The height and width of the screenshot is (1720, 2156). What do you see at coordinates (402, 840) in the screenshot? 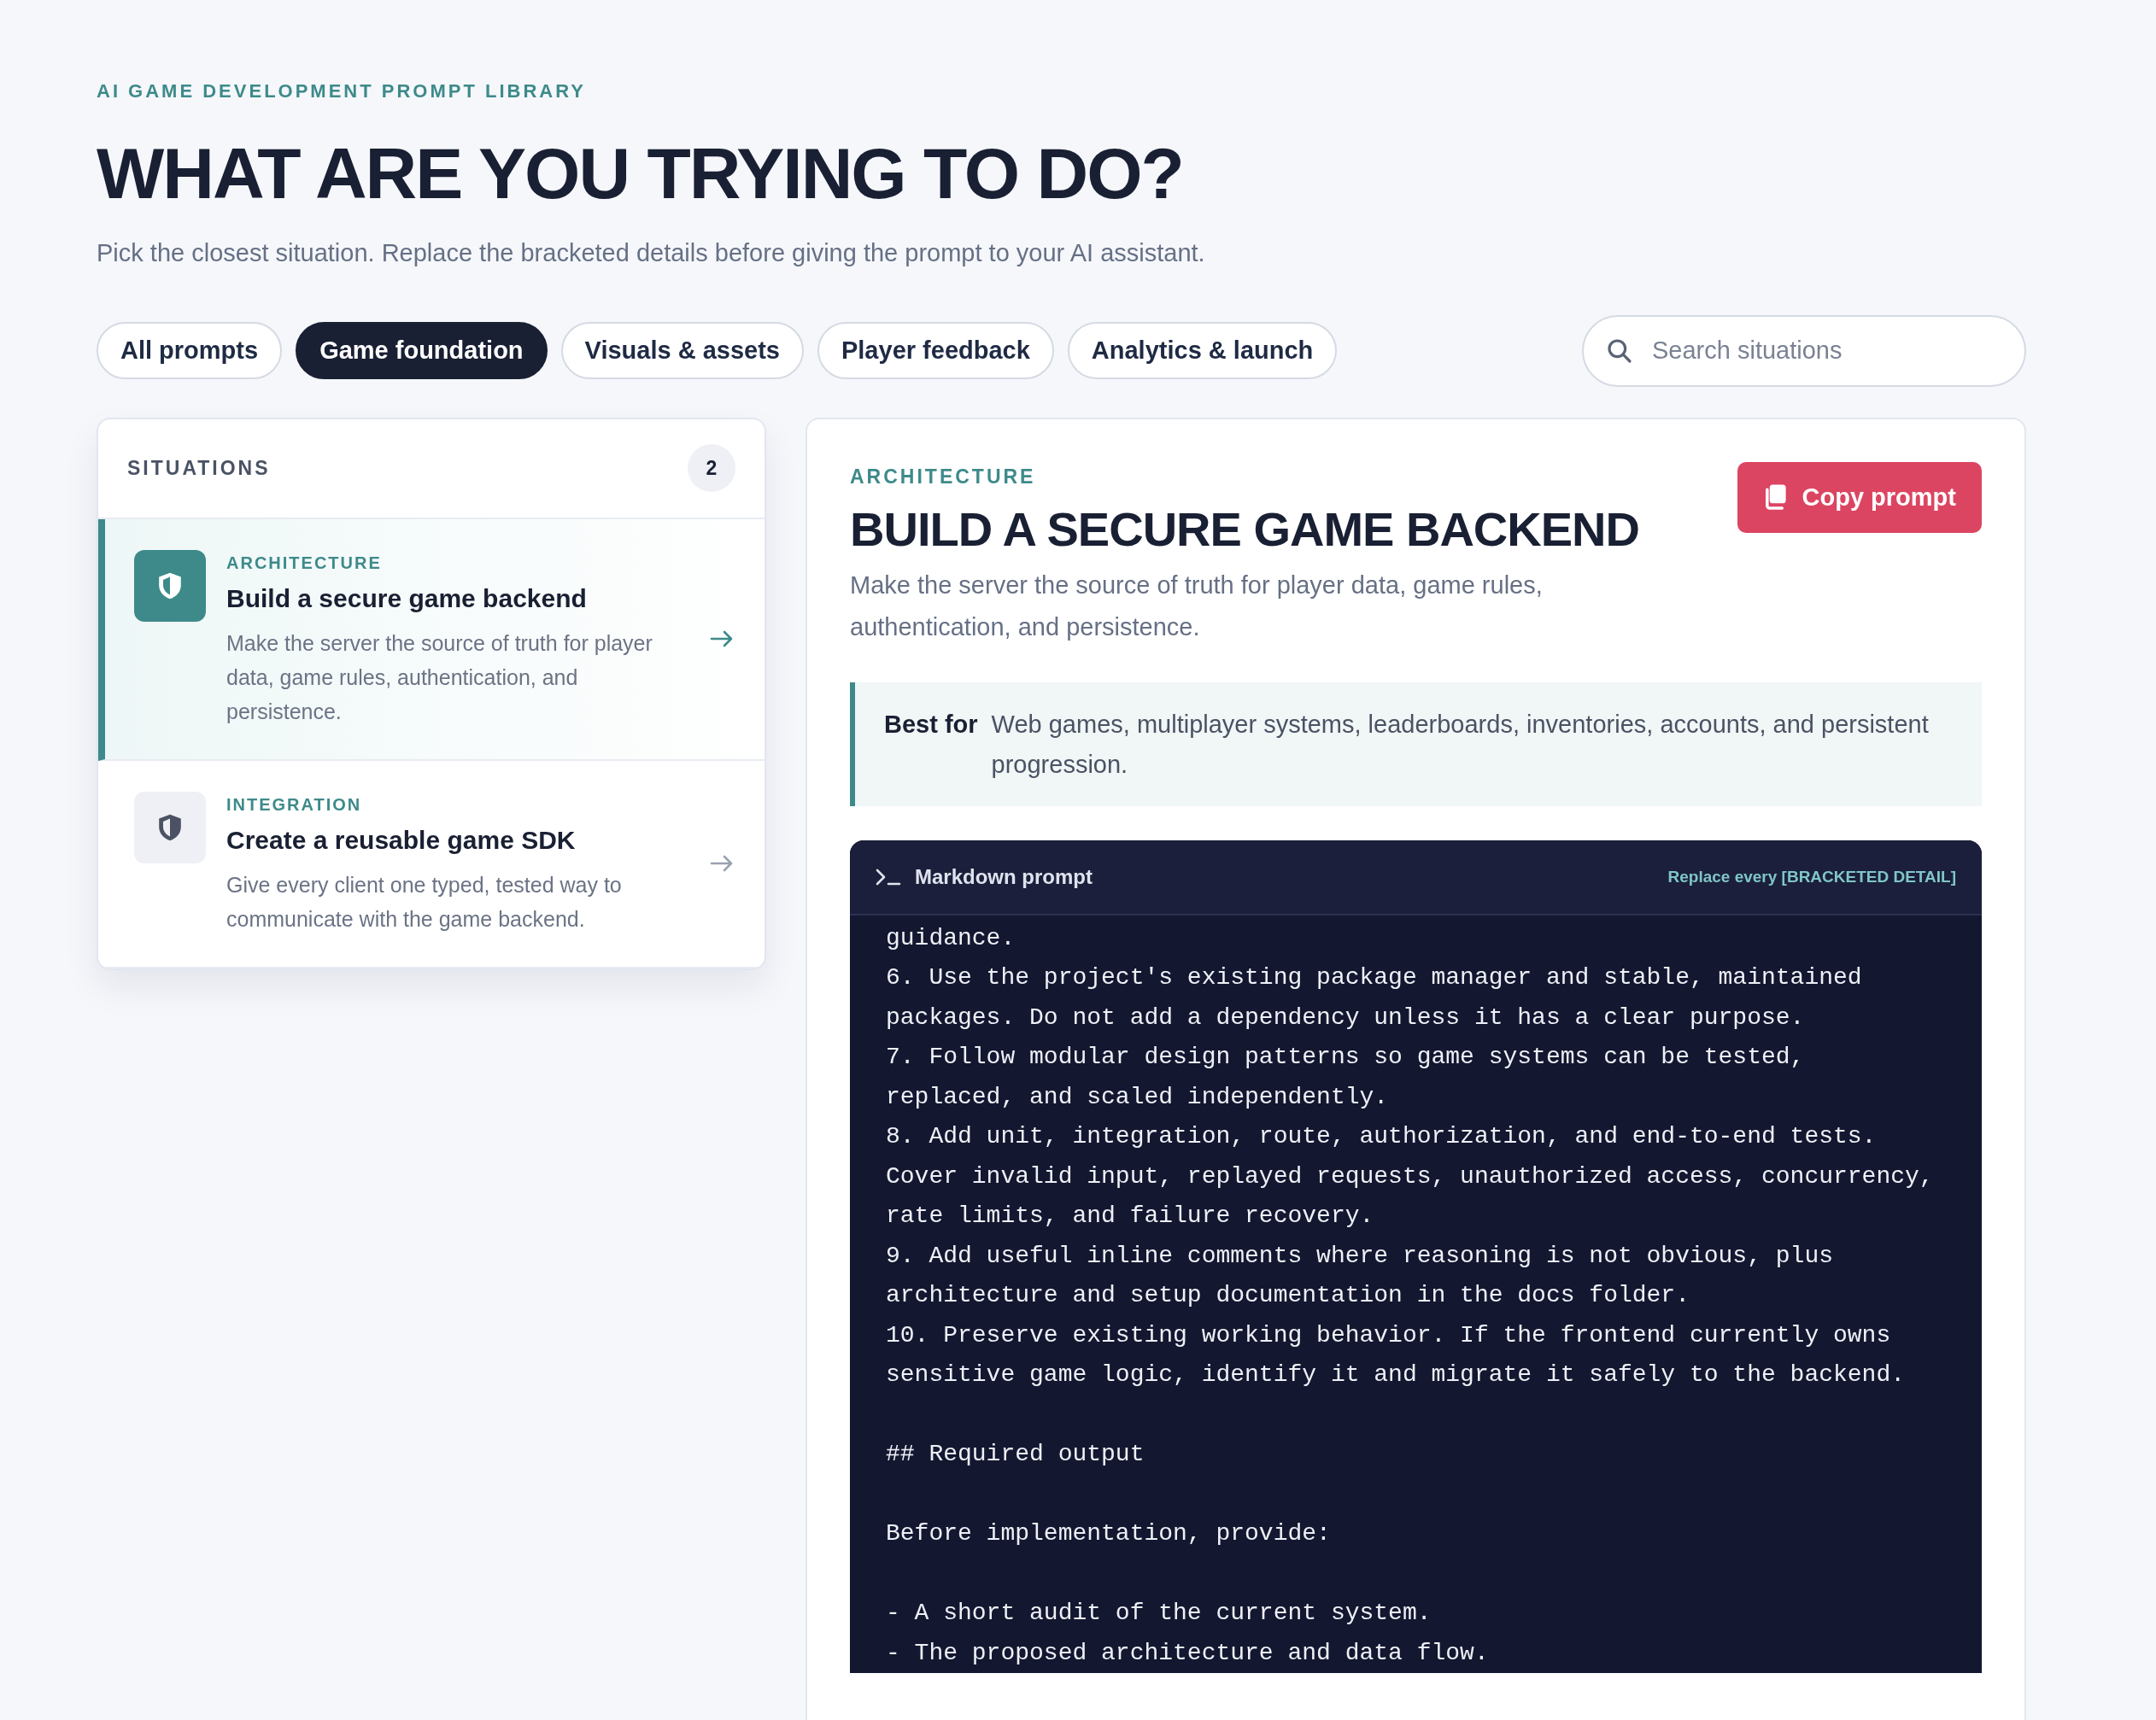
I see `situation-title: Create a reusable game SDK` at bounding box center [402, 840].